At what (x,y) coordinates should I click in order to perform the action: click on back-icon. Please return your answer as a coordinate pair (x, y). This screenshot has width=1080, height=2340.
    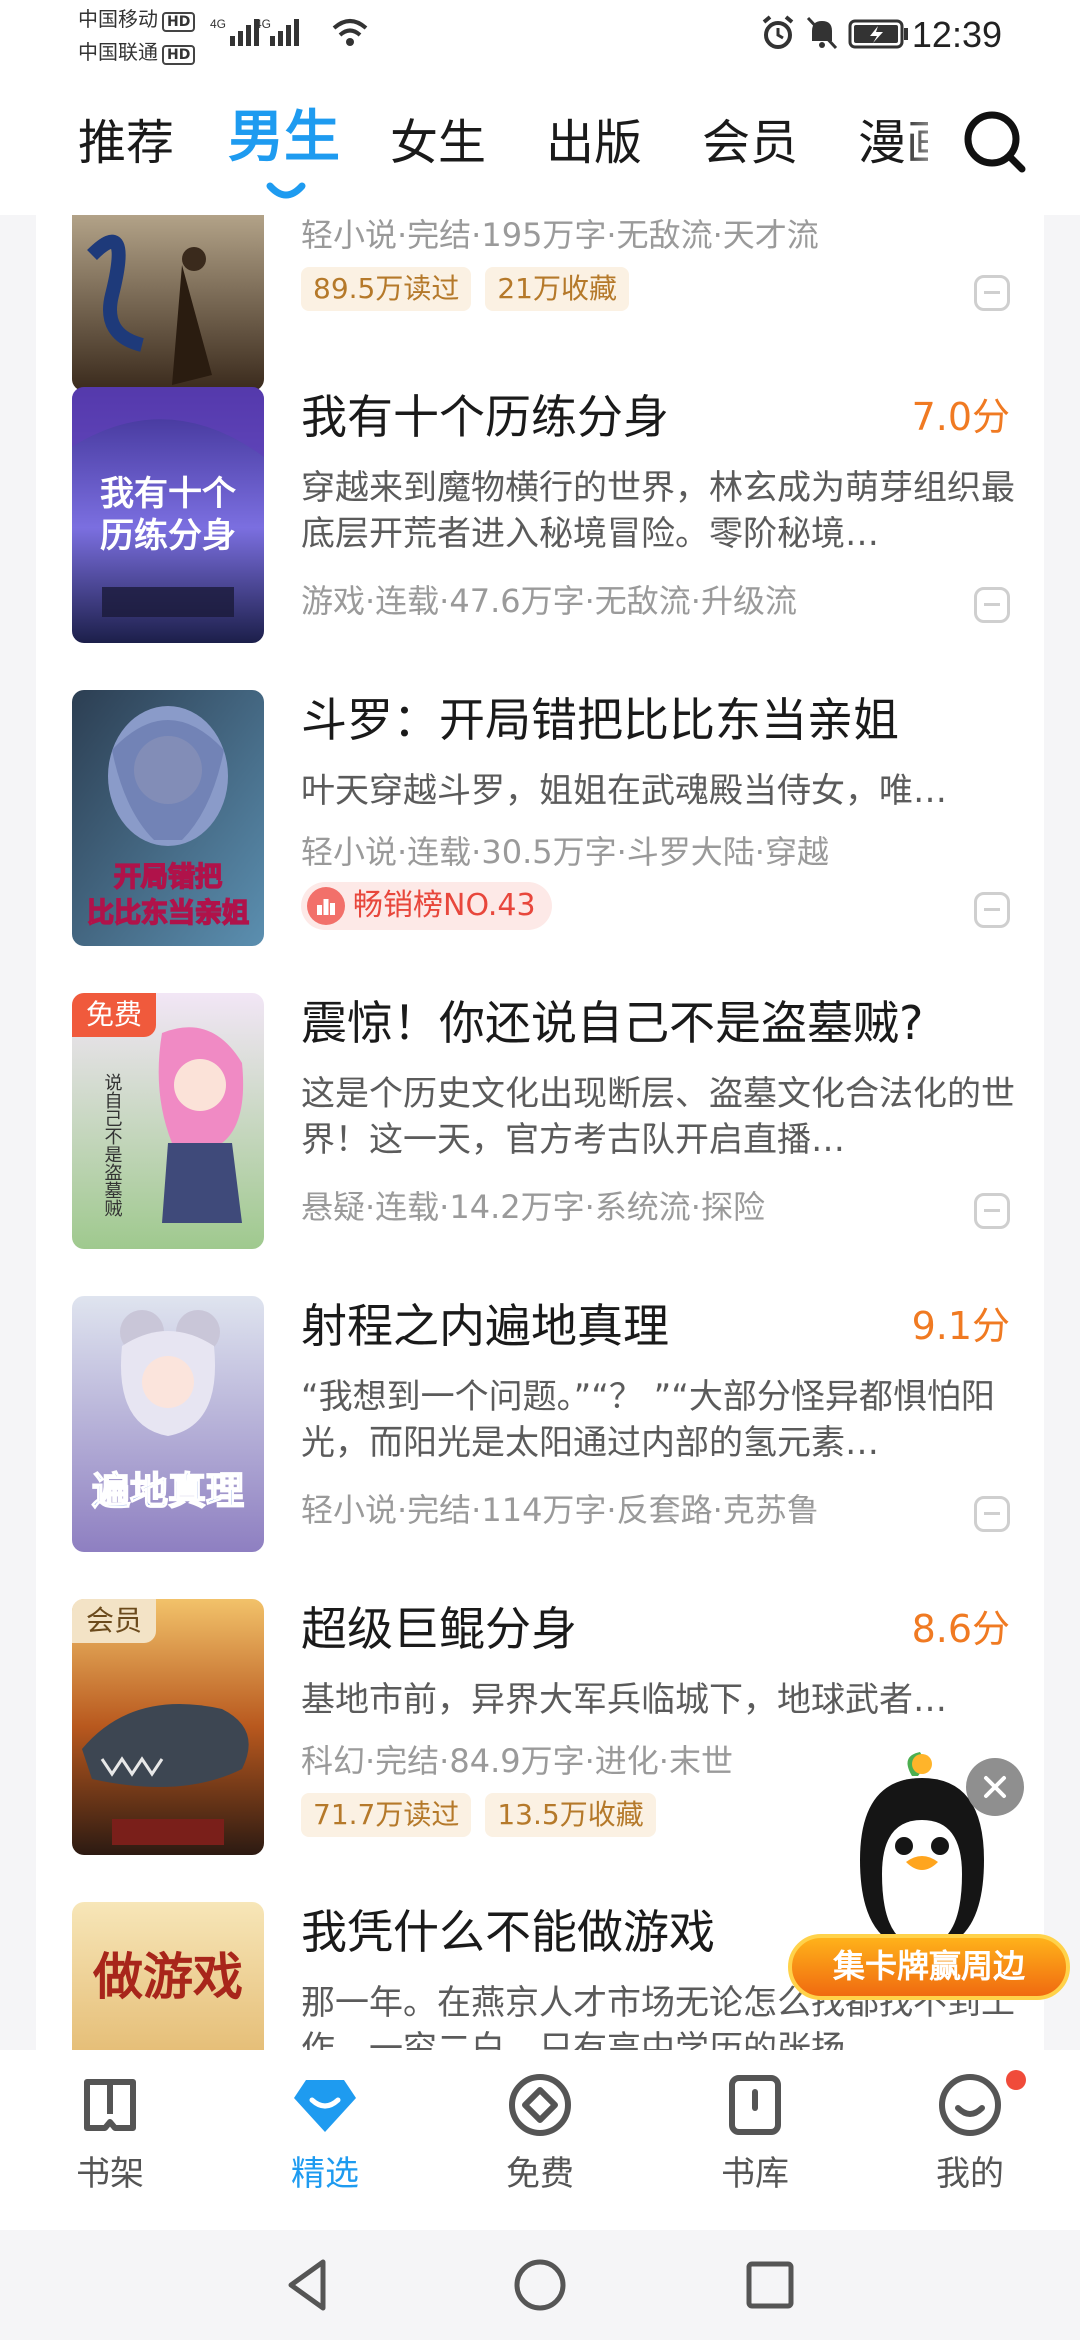
    Looking at the image, I should click on (310, 2285).